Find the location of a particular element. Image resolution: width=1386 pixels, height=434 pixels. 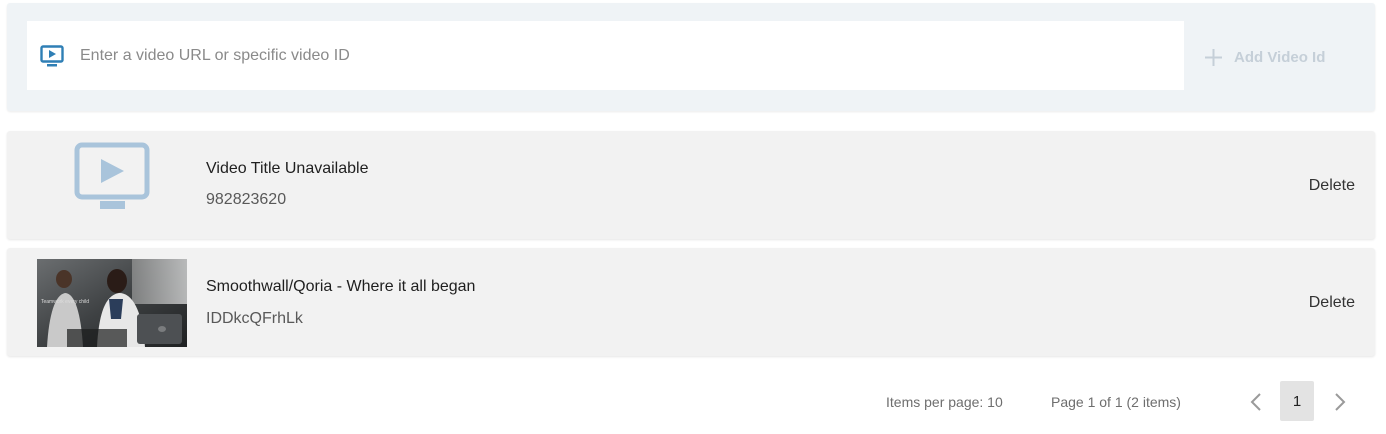

video-icon is located at coordinates (52, 55).